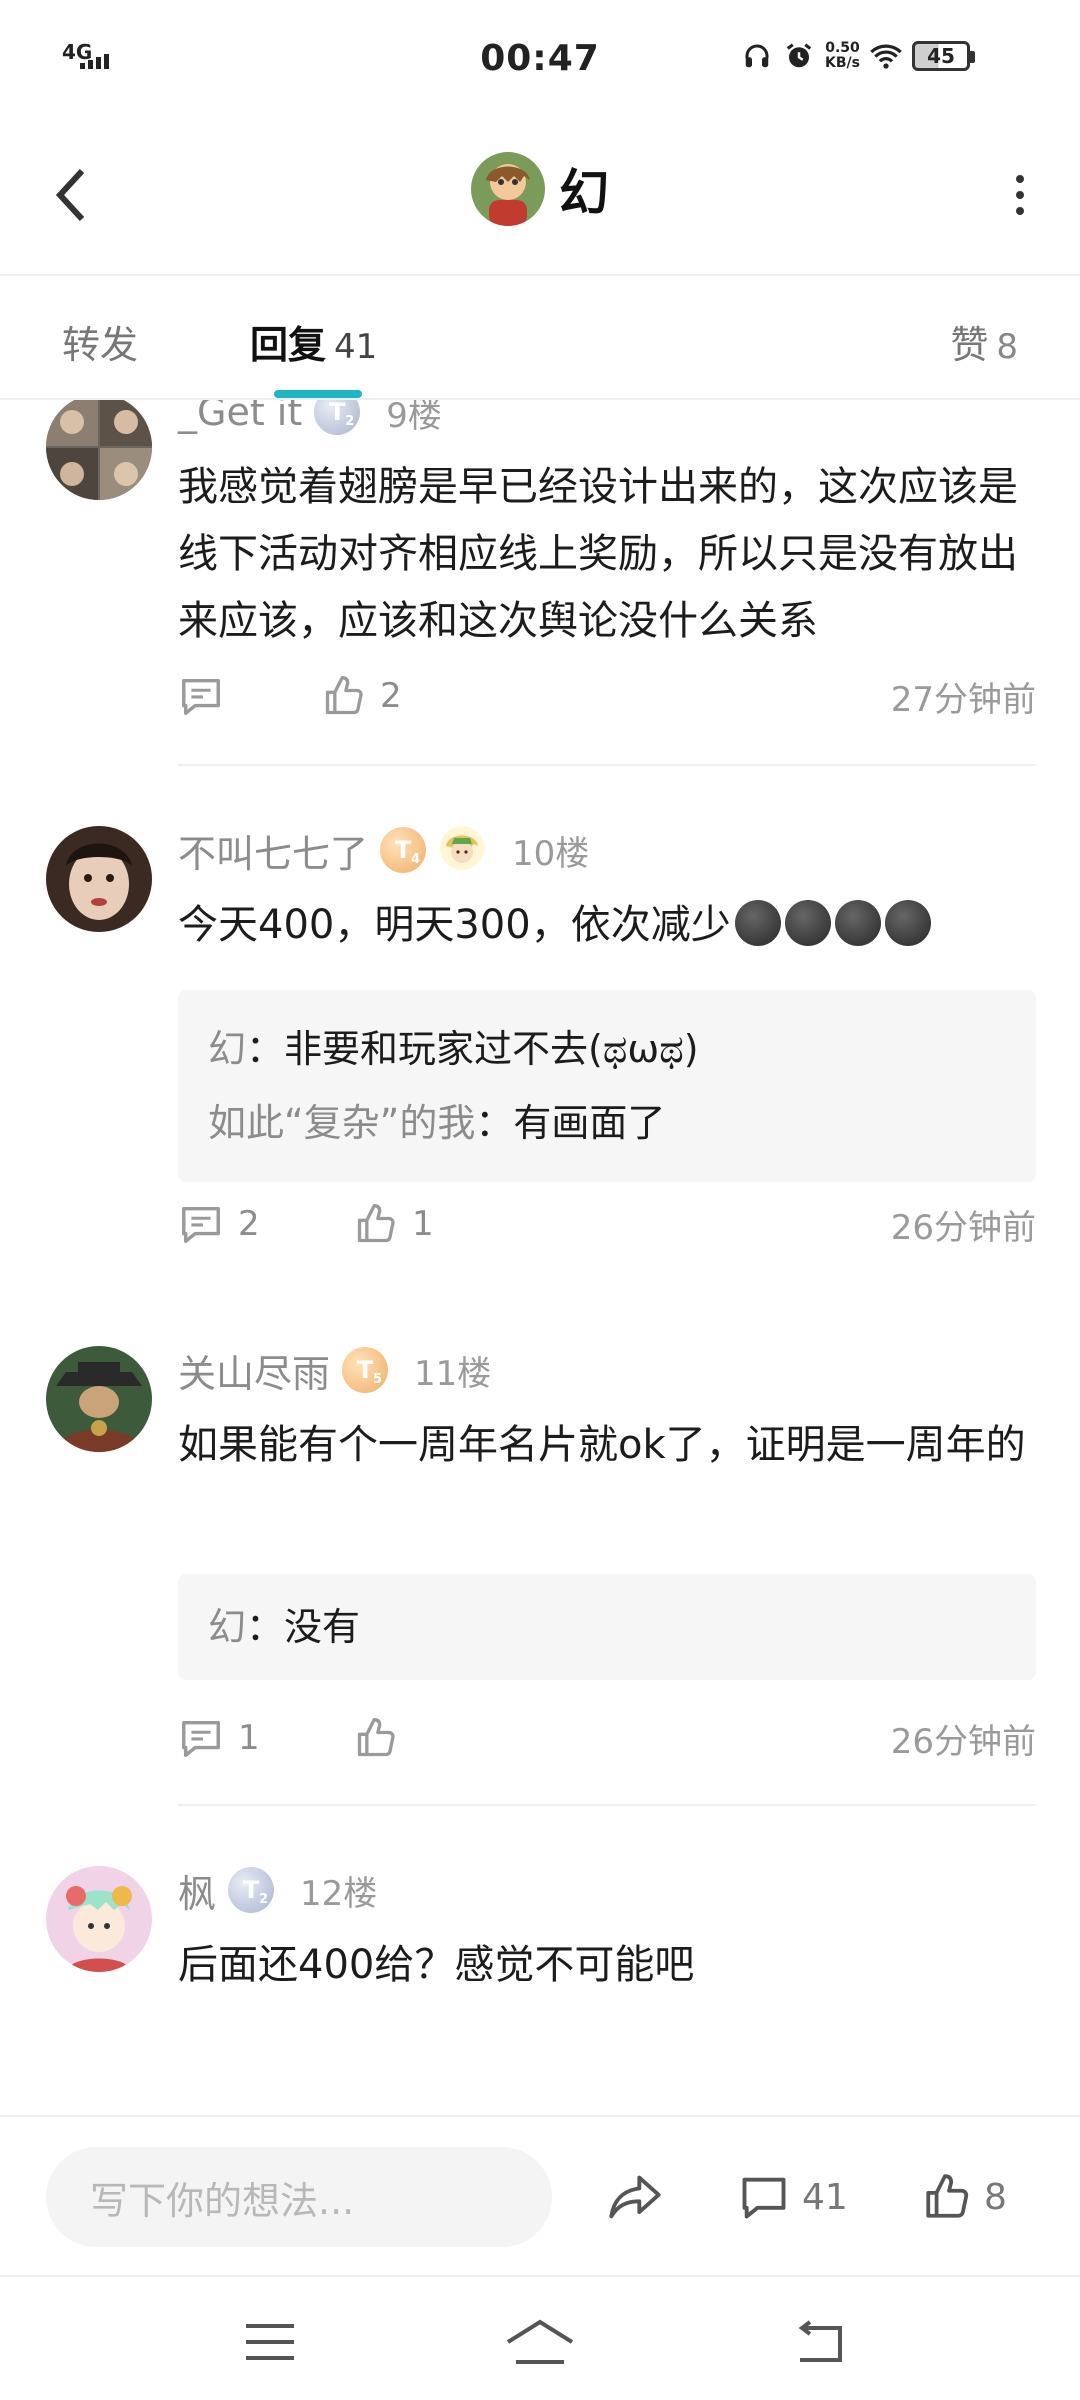 The image size is (1080, 2400). What do you see at coordinates (635, 2197) in the screenshot?
I see `share-button` at bounding box center [635, 2197].